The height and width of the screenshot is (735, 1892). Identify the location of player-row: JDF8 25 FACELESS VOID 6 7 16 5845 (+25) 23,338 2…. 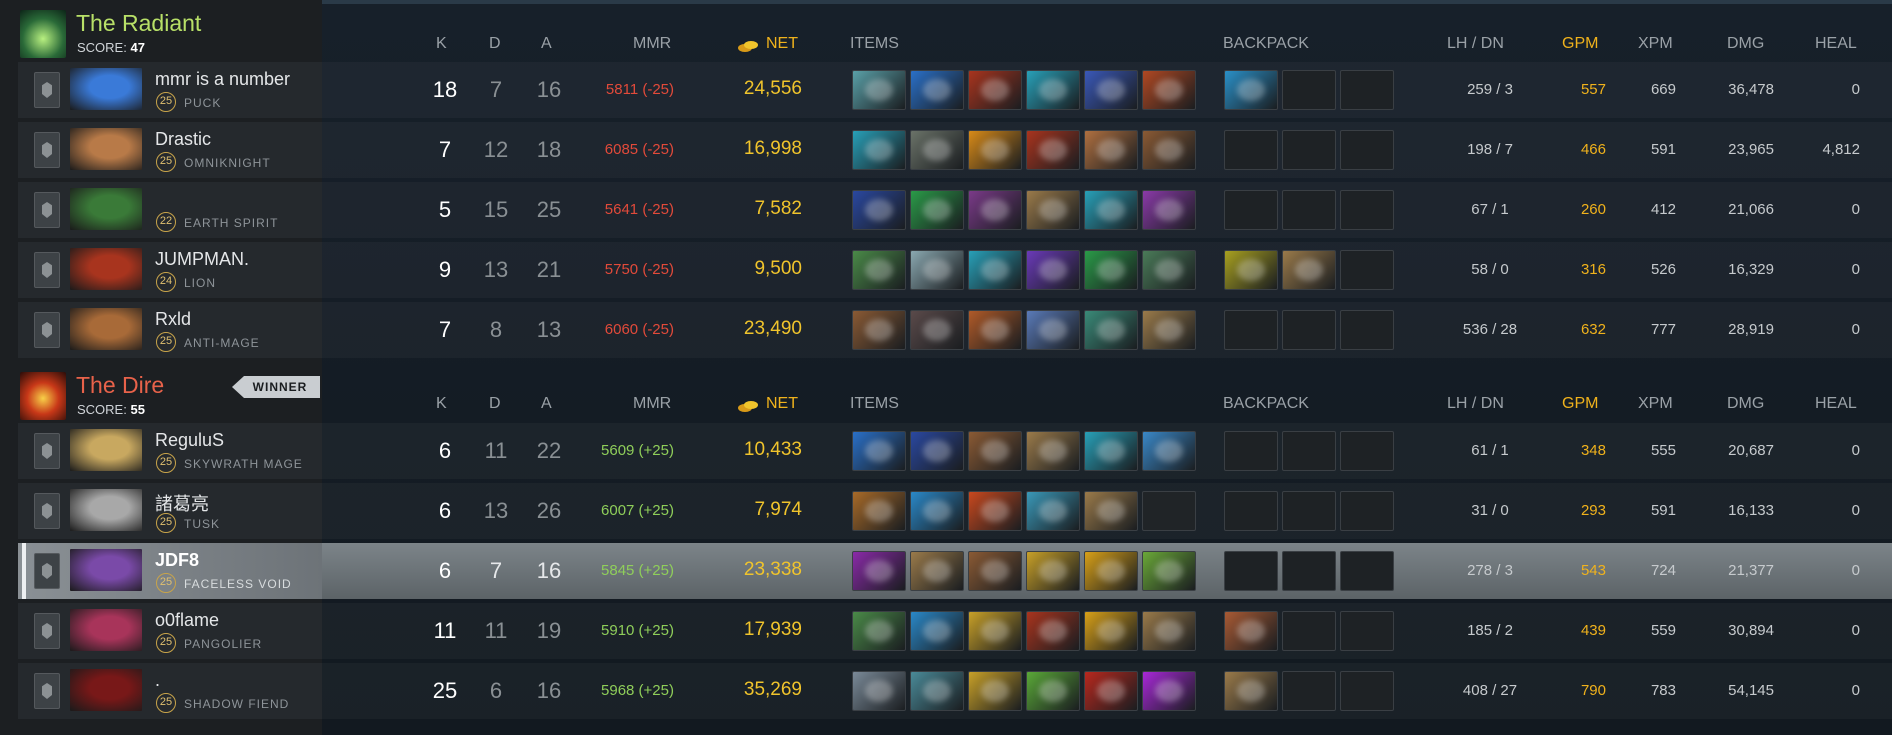
(946, 571).